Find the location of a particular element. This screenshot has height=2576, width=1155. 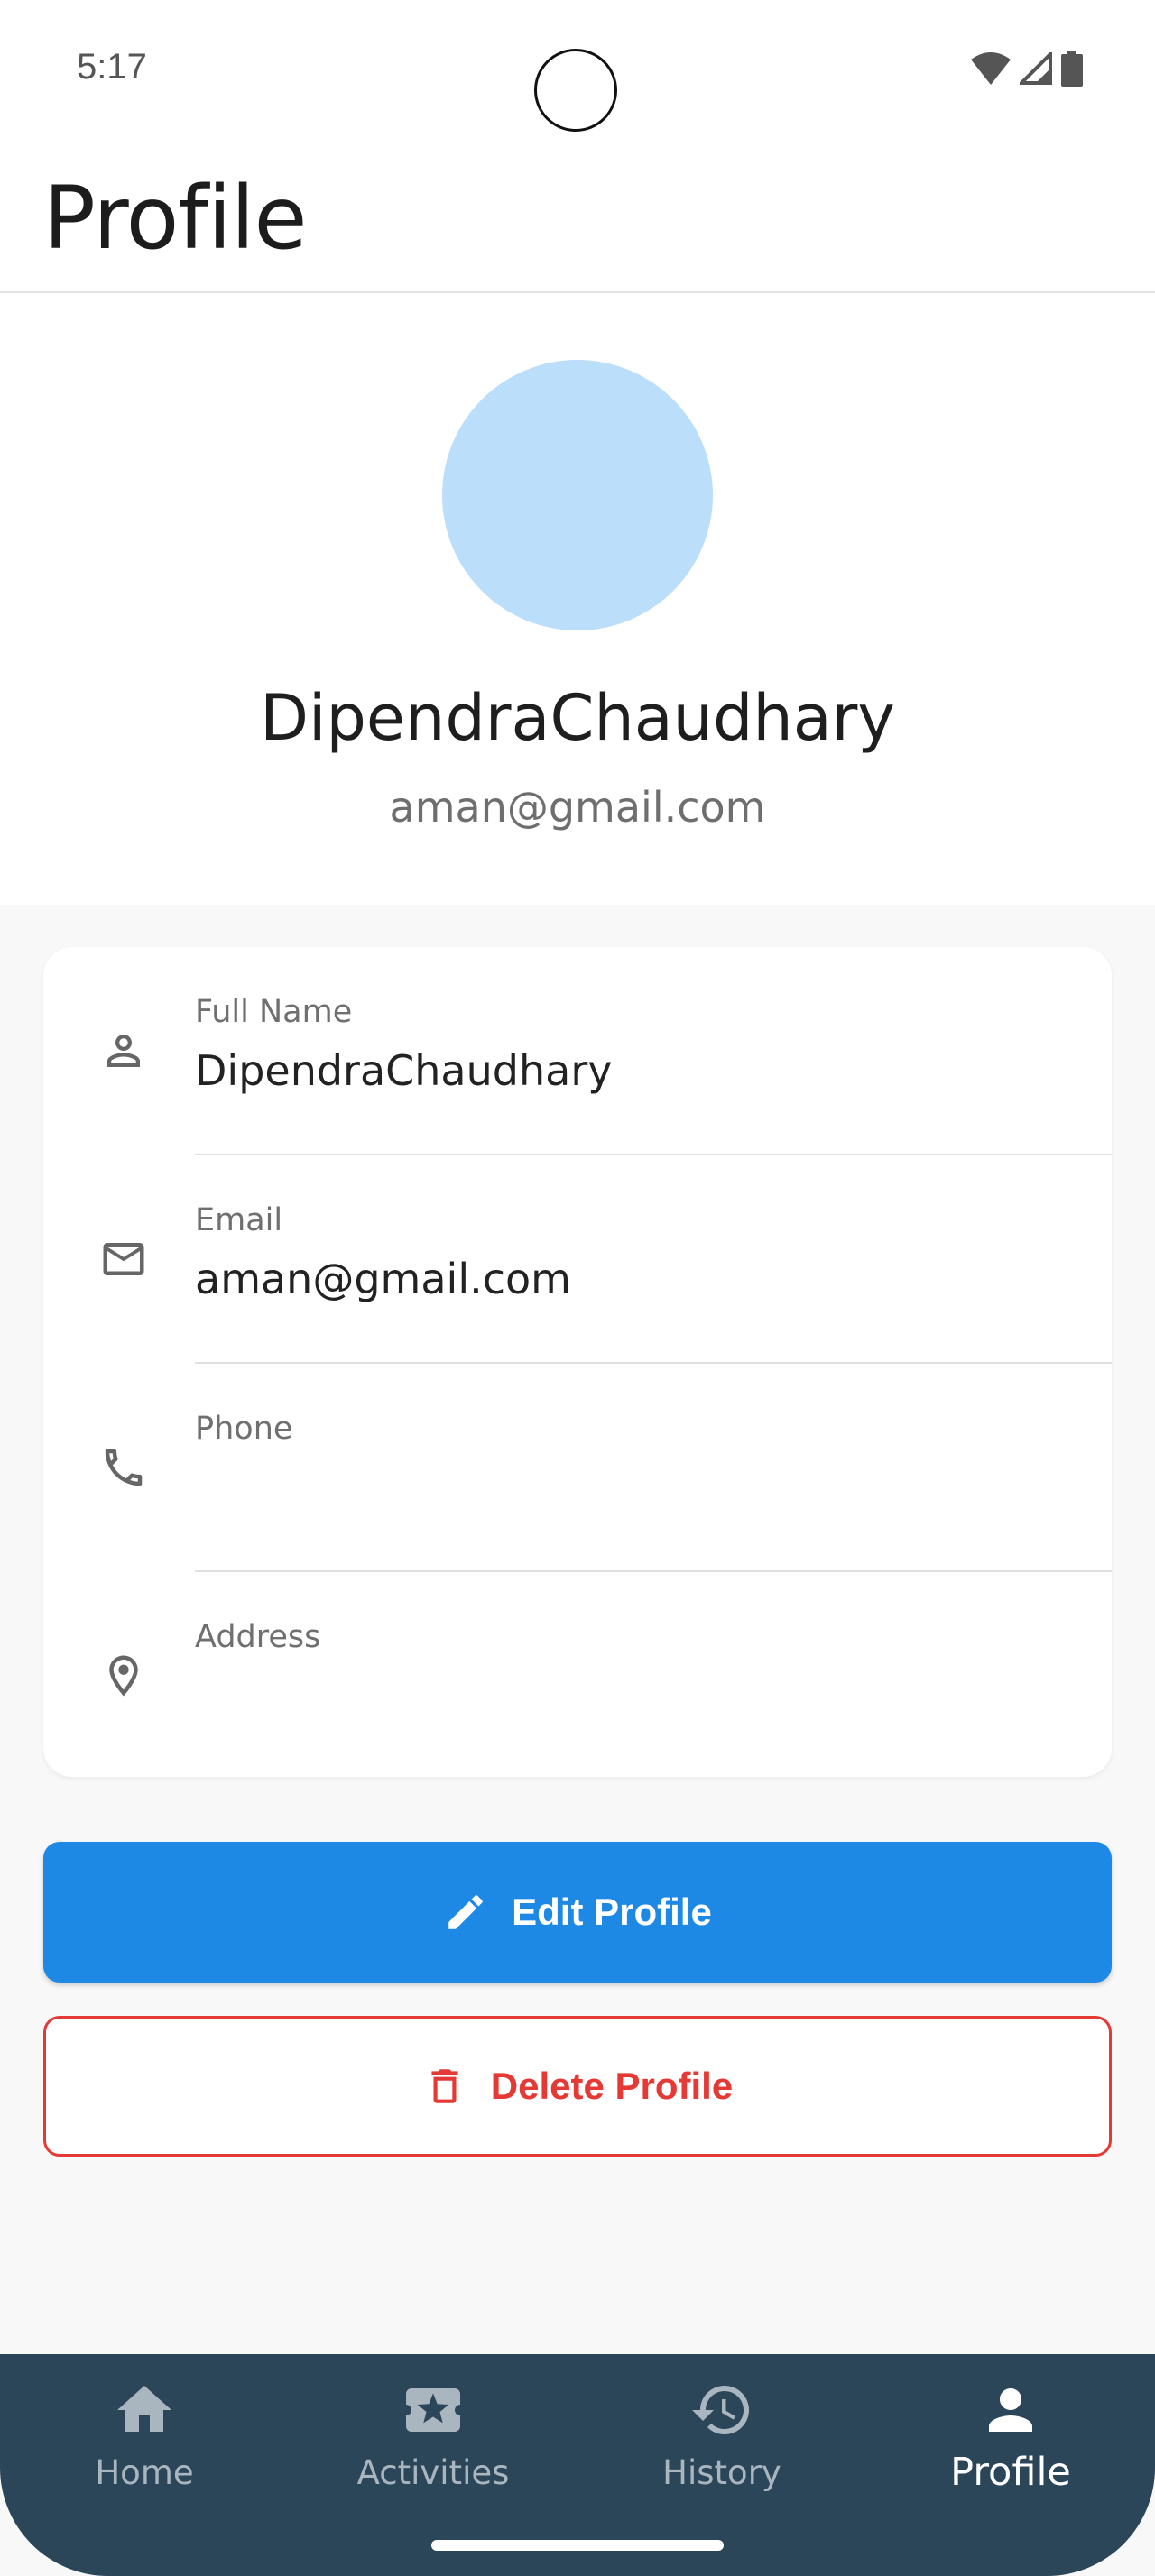

history-icon is located at coordinates (720, 2410).